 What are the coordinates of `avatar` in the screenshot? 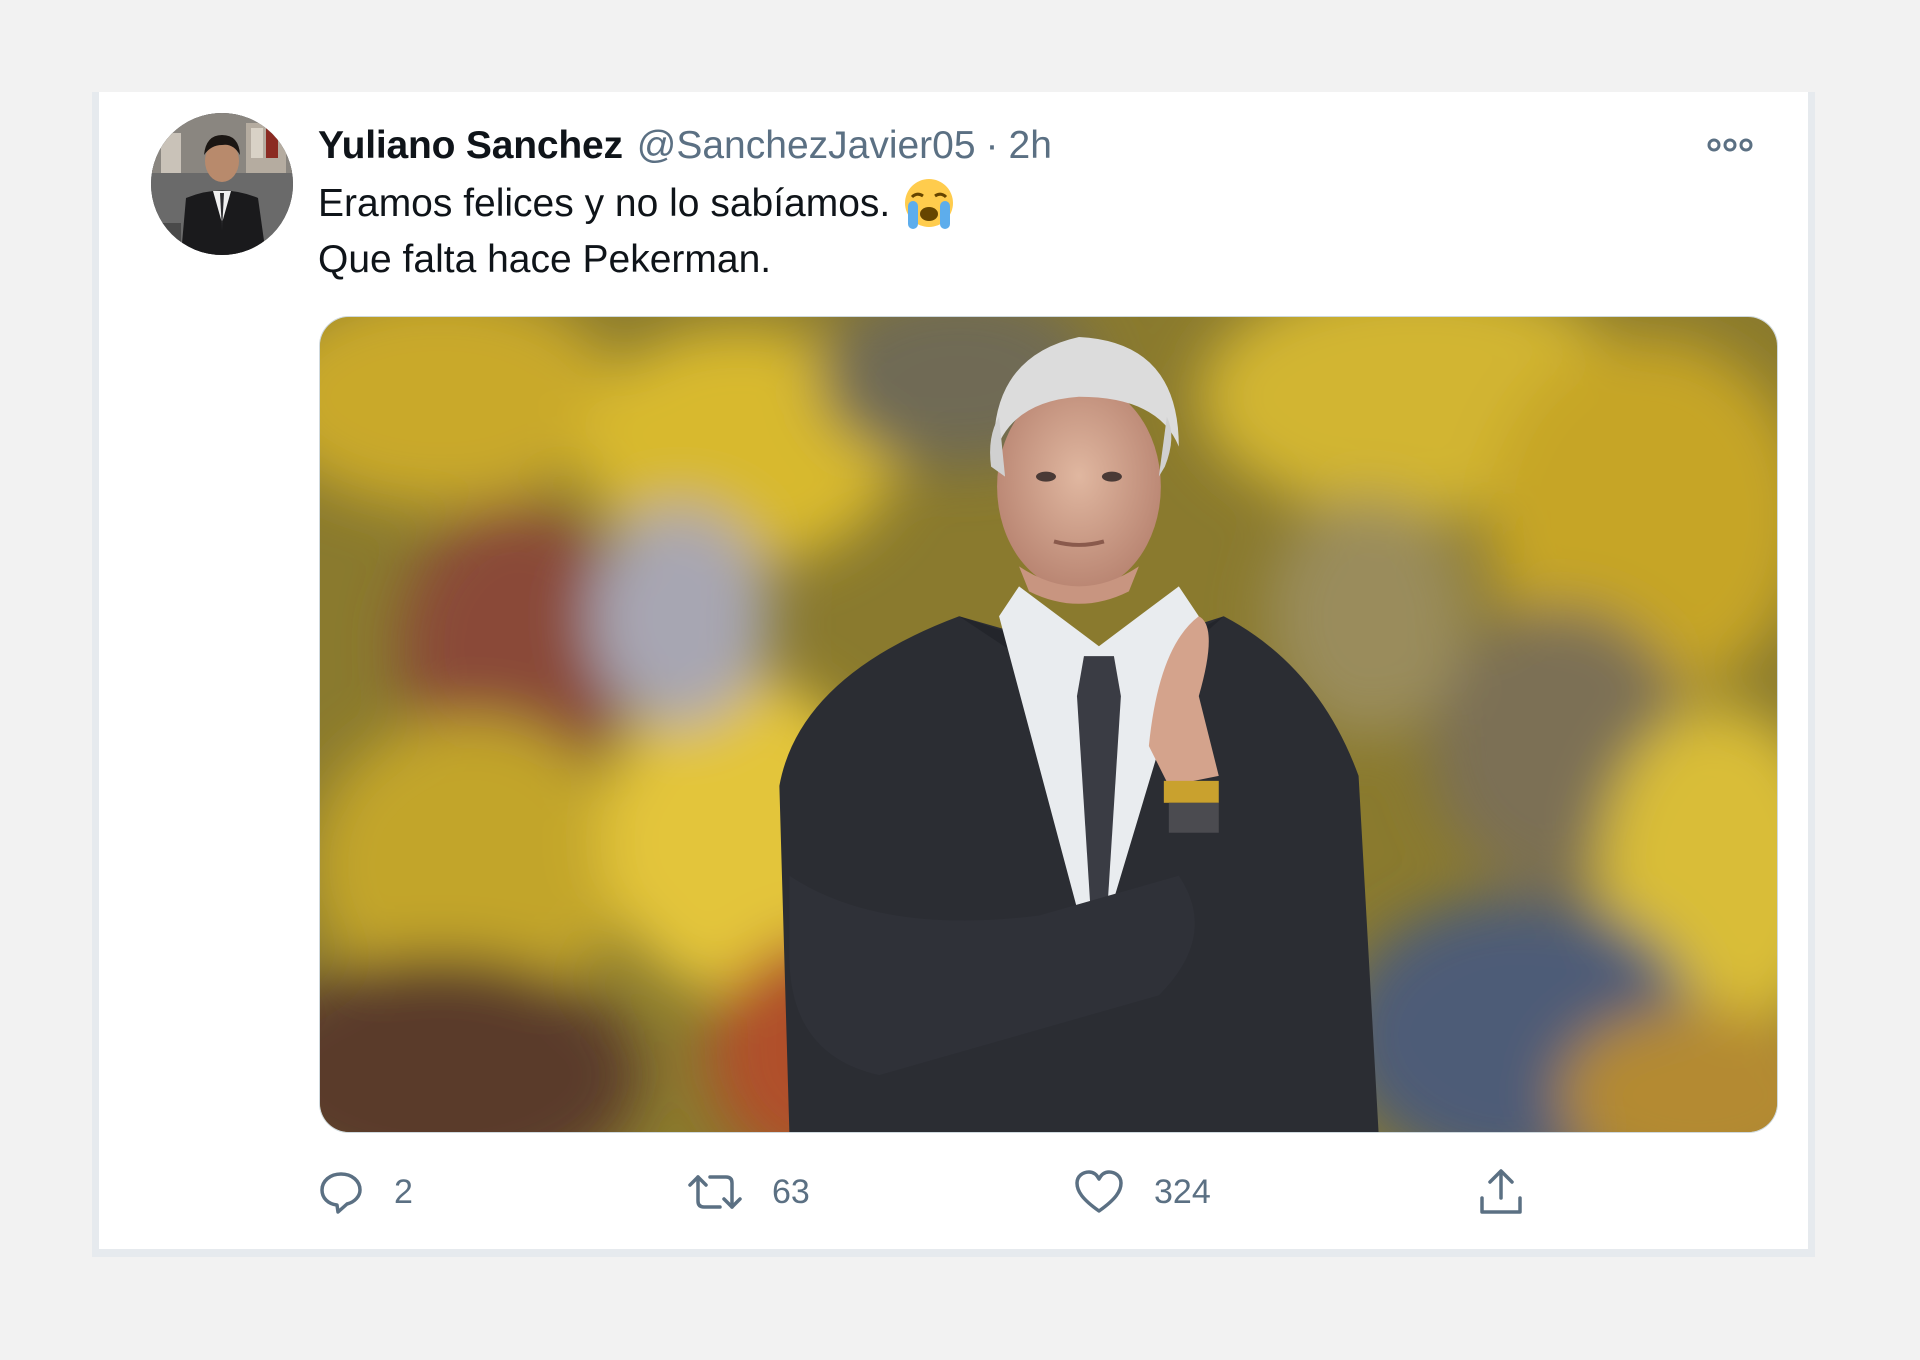 It's located at (222, 184).